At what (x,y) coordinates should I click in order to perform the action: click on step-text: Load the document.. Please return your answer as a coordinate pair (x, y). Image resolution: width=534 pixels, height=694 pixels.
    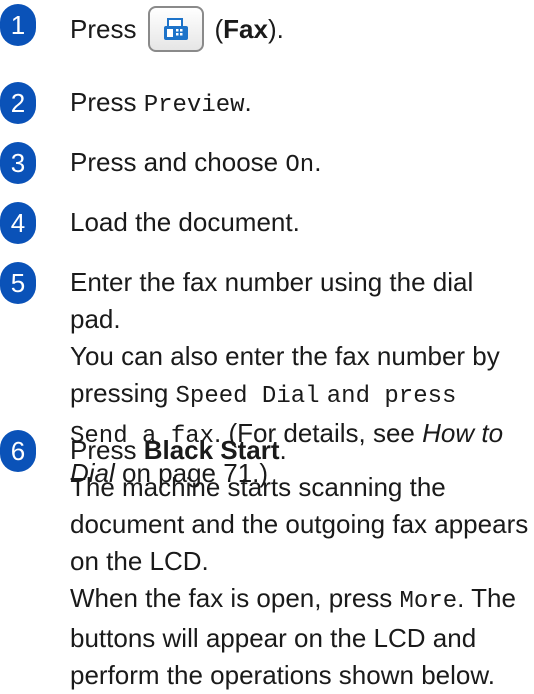
    Looking at the image, I should click on (185, 222).